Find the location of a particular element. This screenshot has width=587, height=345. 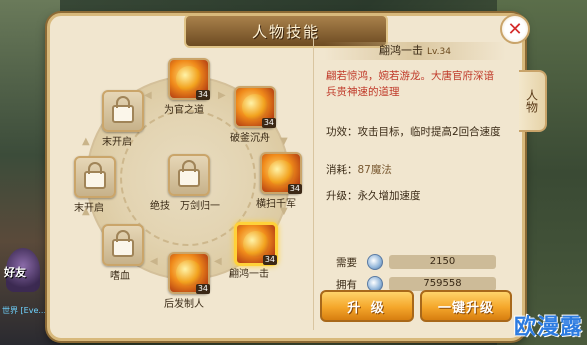

skill-label: 破釜沉舟 is located at coordinates (250, 138).